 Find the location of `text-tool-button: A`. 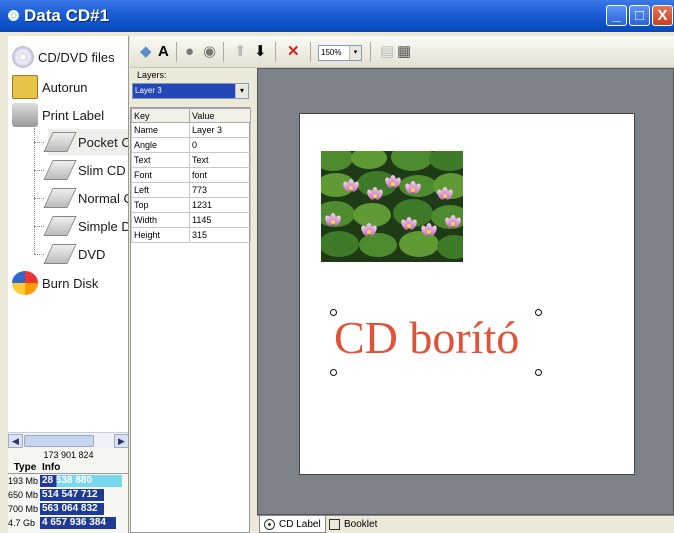

text-tool-button: A is located at coordinates (163, 52).